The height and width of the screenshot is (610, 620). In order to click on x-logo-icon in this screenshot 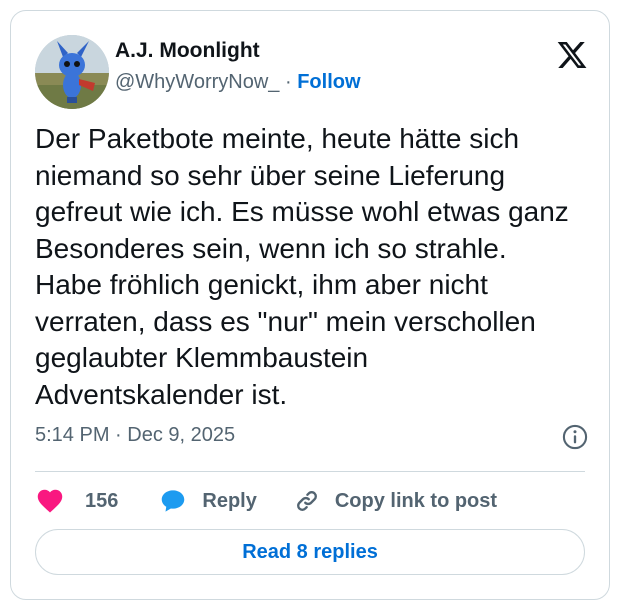, I will do `click(572, 55)`.